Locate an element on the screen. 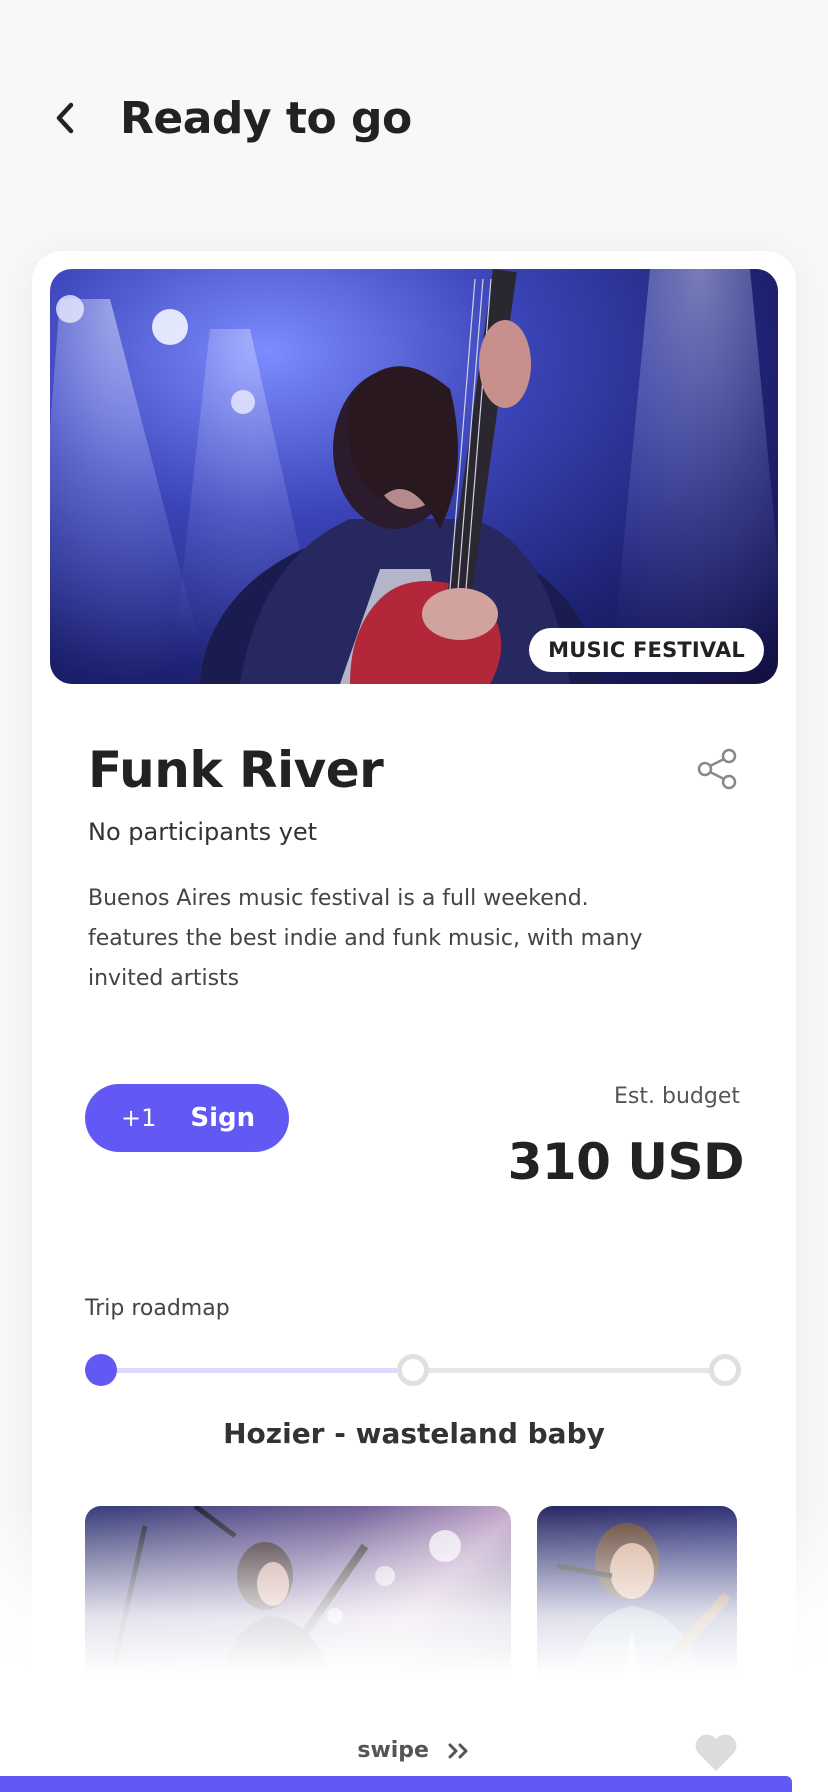 This screenshot has height=1792, width=828. double-chevron-right-icon is located at coordinates (458, 1751).